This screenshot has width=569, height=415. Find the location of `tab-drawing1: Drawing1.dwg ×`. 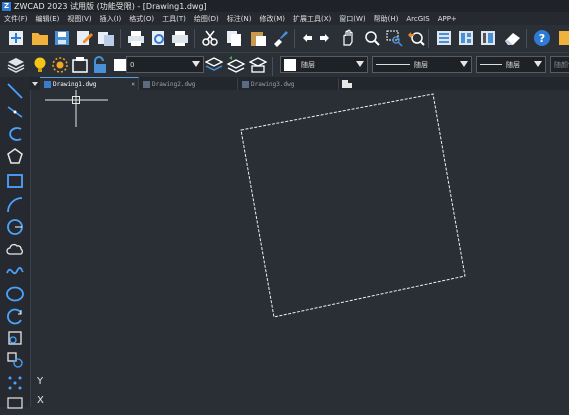

tab-drawing1: Drawing1.dwg × is located at coordinates (89, 83).